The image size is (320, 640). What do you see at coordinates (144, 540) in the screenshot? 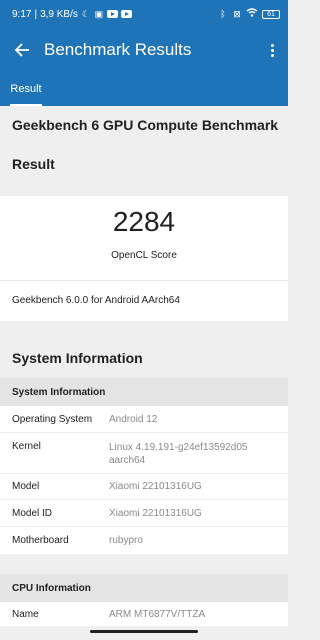
I see `table-row: Motherboard rubypro` at bounding box center [144, 540].